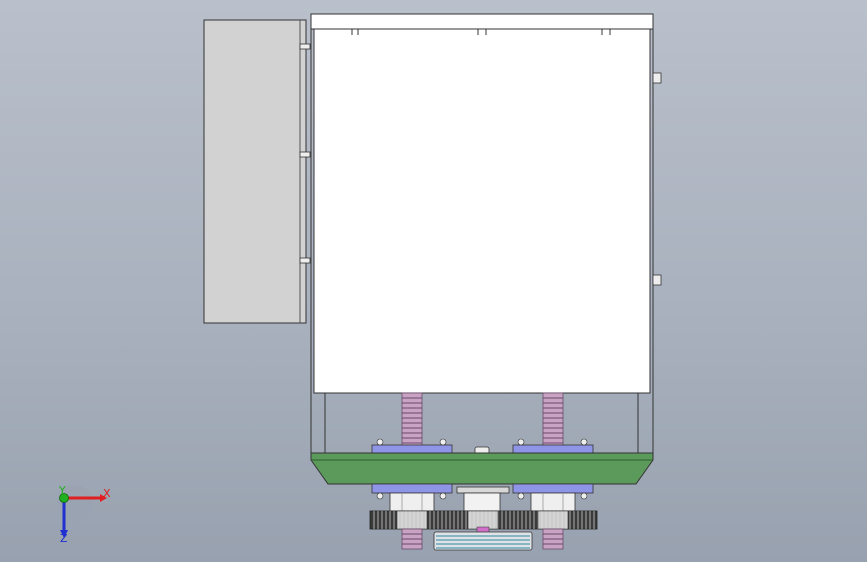  Describe the element at coordinates (107, 493) in the screenshot. I see `x-axis-label: X` at that location.